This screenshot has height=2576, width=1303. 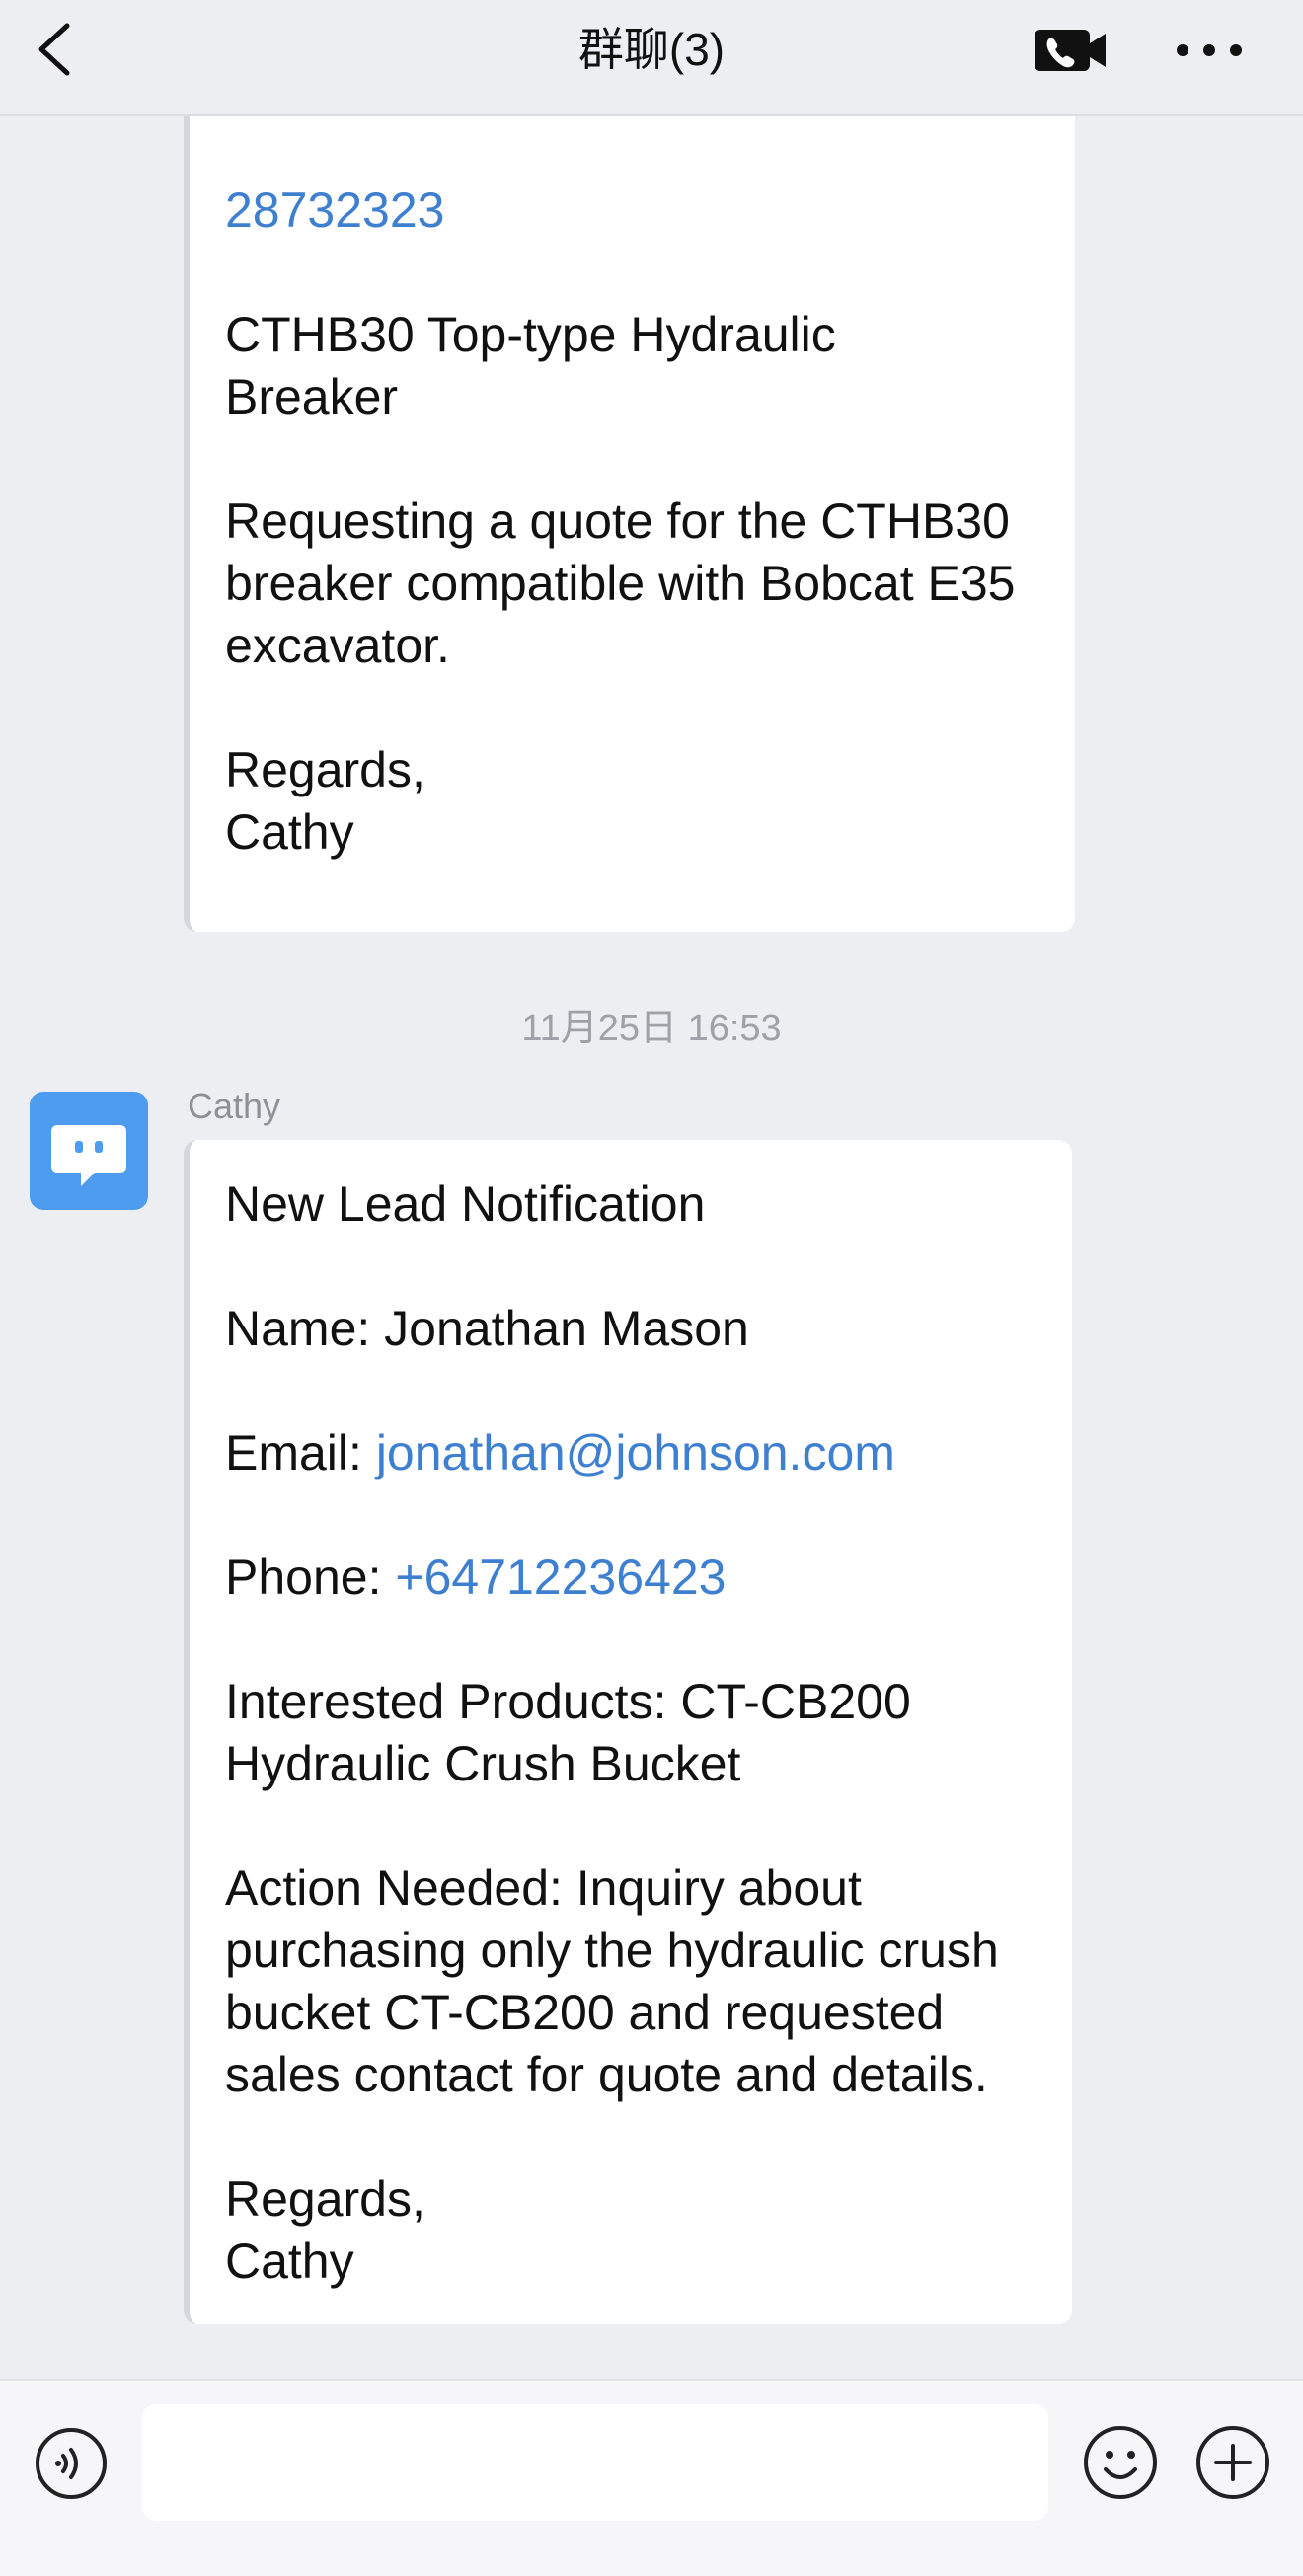 I want to click on message-text: Action Needed: Inquiry about, so click(x=543, y=1888).